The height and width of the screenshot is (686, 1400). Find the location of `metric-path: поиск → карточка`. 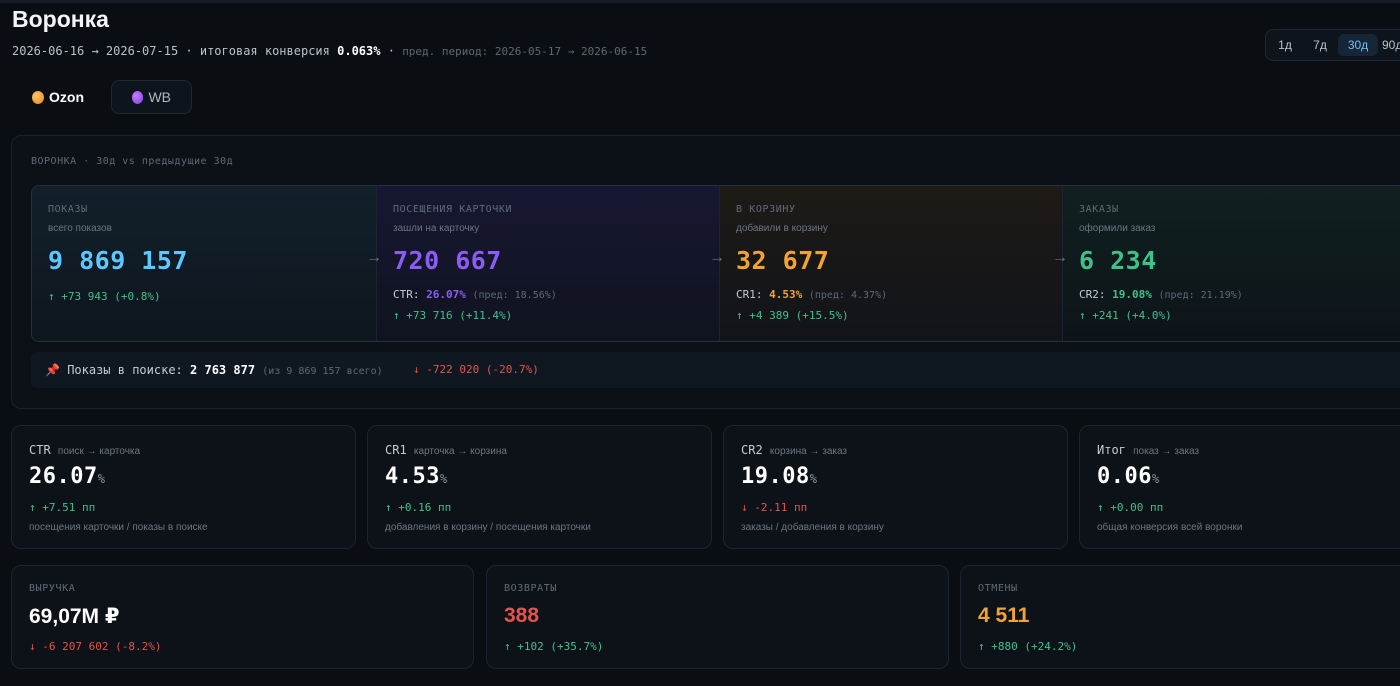

metric-path: поиск → карточка is located at coordinates (99, 451).